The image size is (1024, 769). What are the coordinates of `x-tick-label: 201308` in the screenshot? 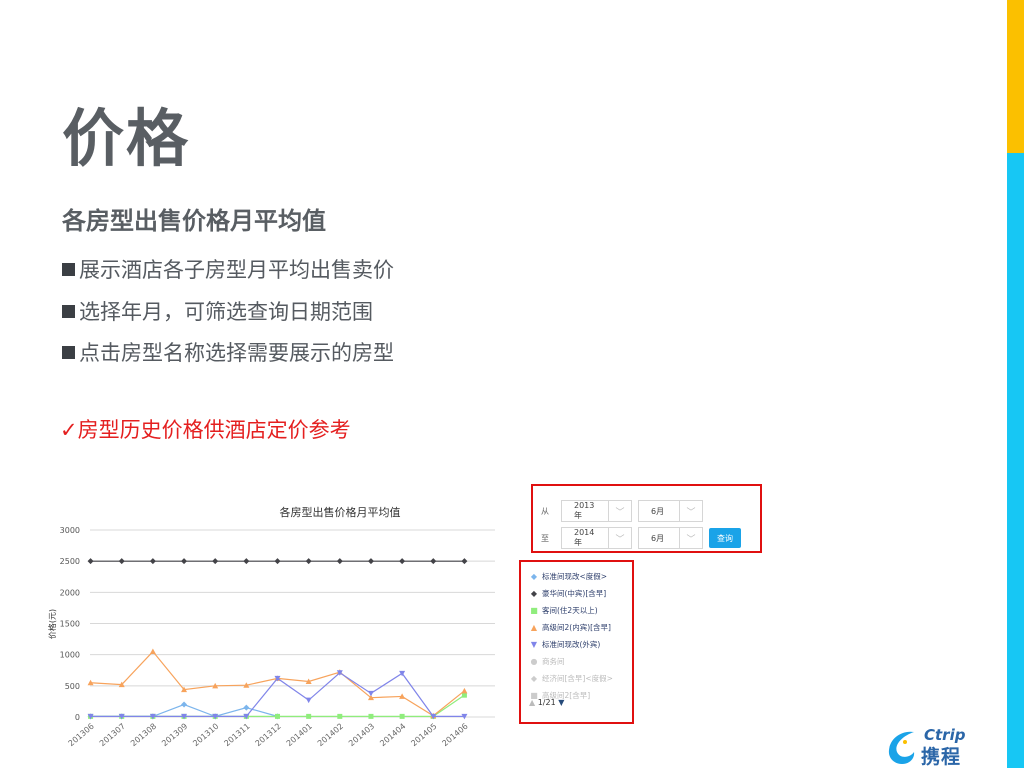 It's located at (143, 735).